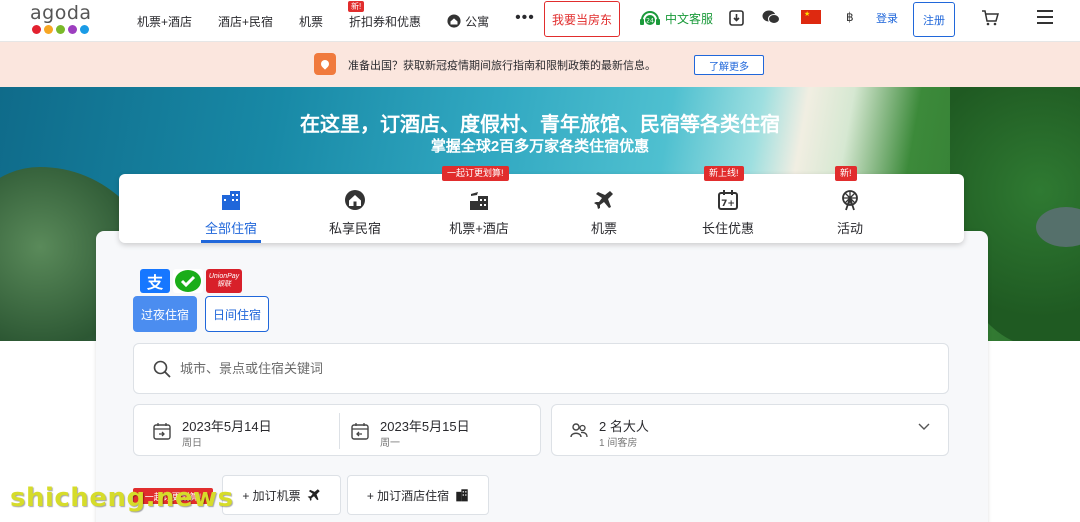  I want to click on nav-hotel-homes: 酒店+民宿, so click(245, 21).